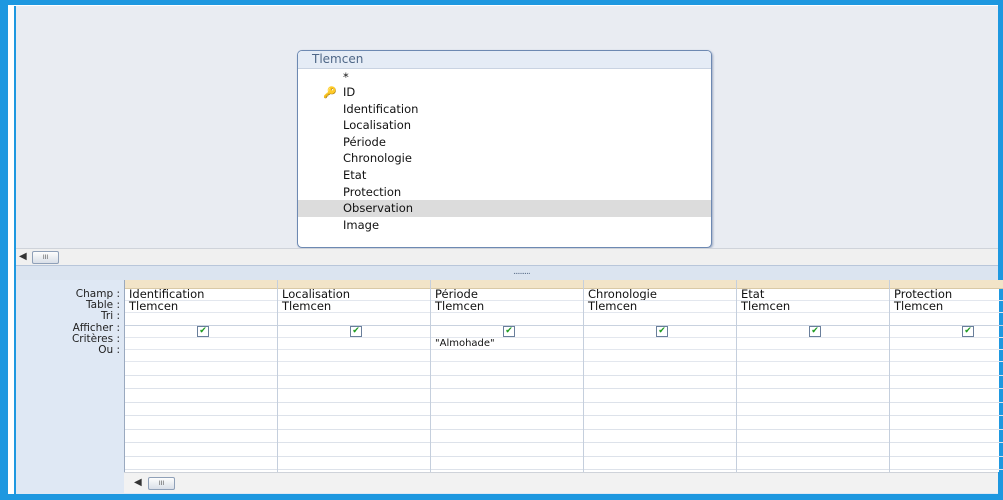 This screenshot has width=1003, height=500. What do you see at coordinates (504, 60) in the screenshot?
I see `table-title: Tlemcen` at bounding box center [504, 60].